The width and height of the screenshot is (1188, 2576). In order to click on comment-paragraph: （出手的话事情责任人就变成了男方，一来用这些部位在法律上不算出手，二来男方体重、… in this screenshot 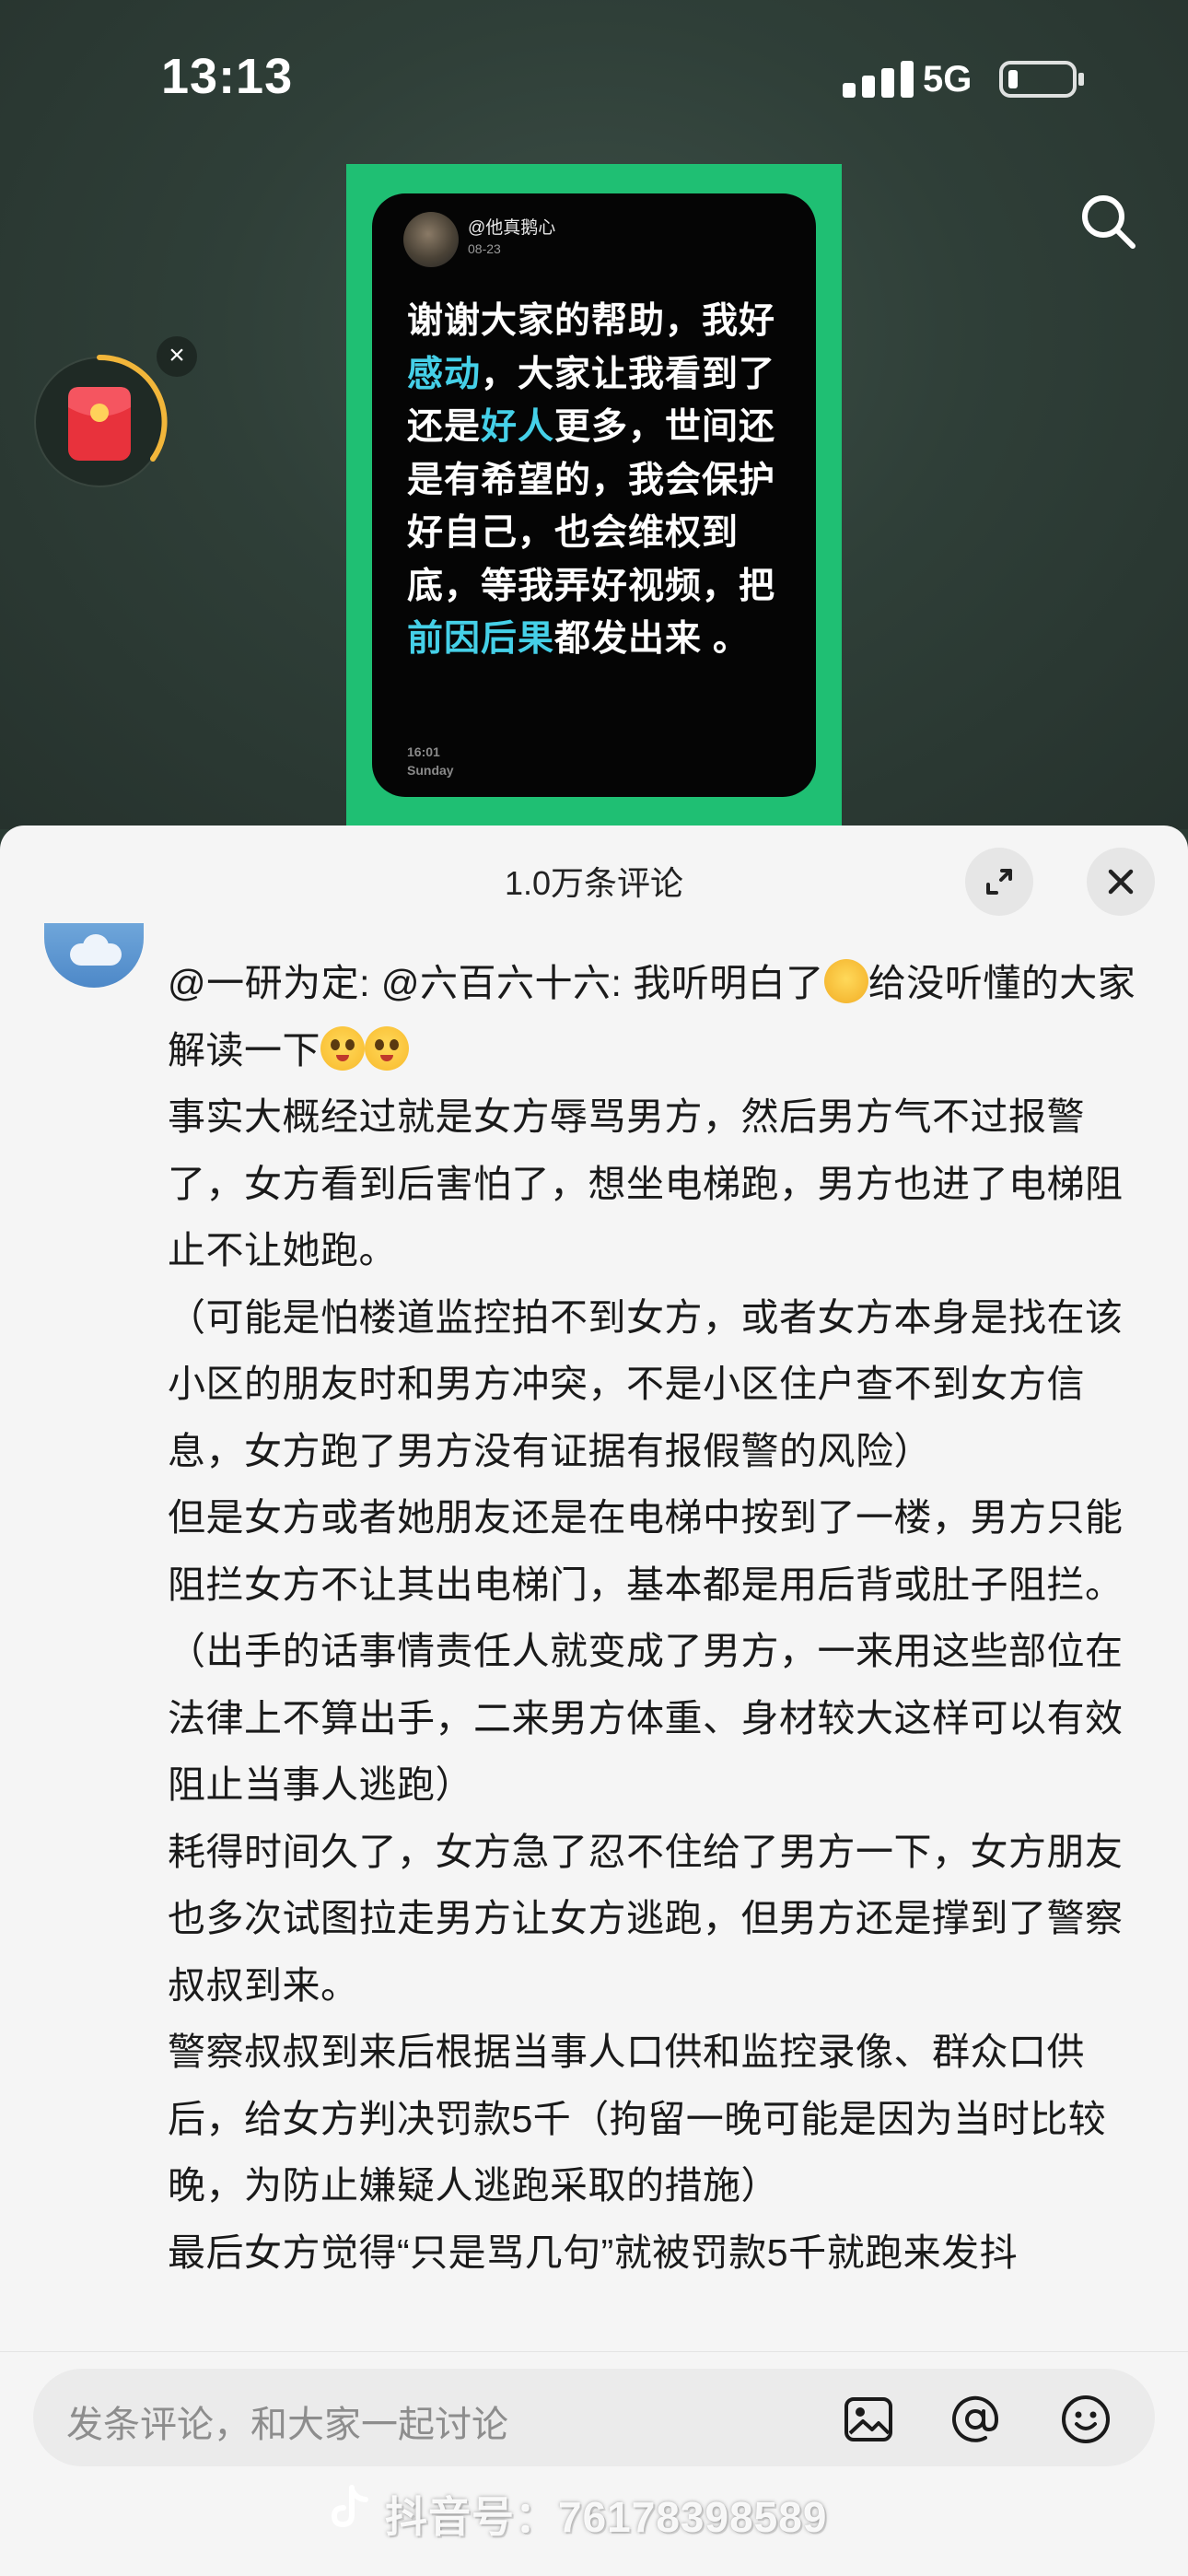, I will do `click(646, 1718)`.